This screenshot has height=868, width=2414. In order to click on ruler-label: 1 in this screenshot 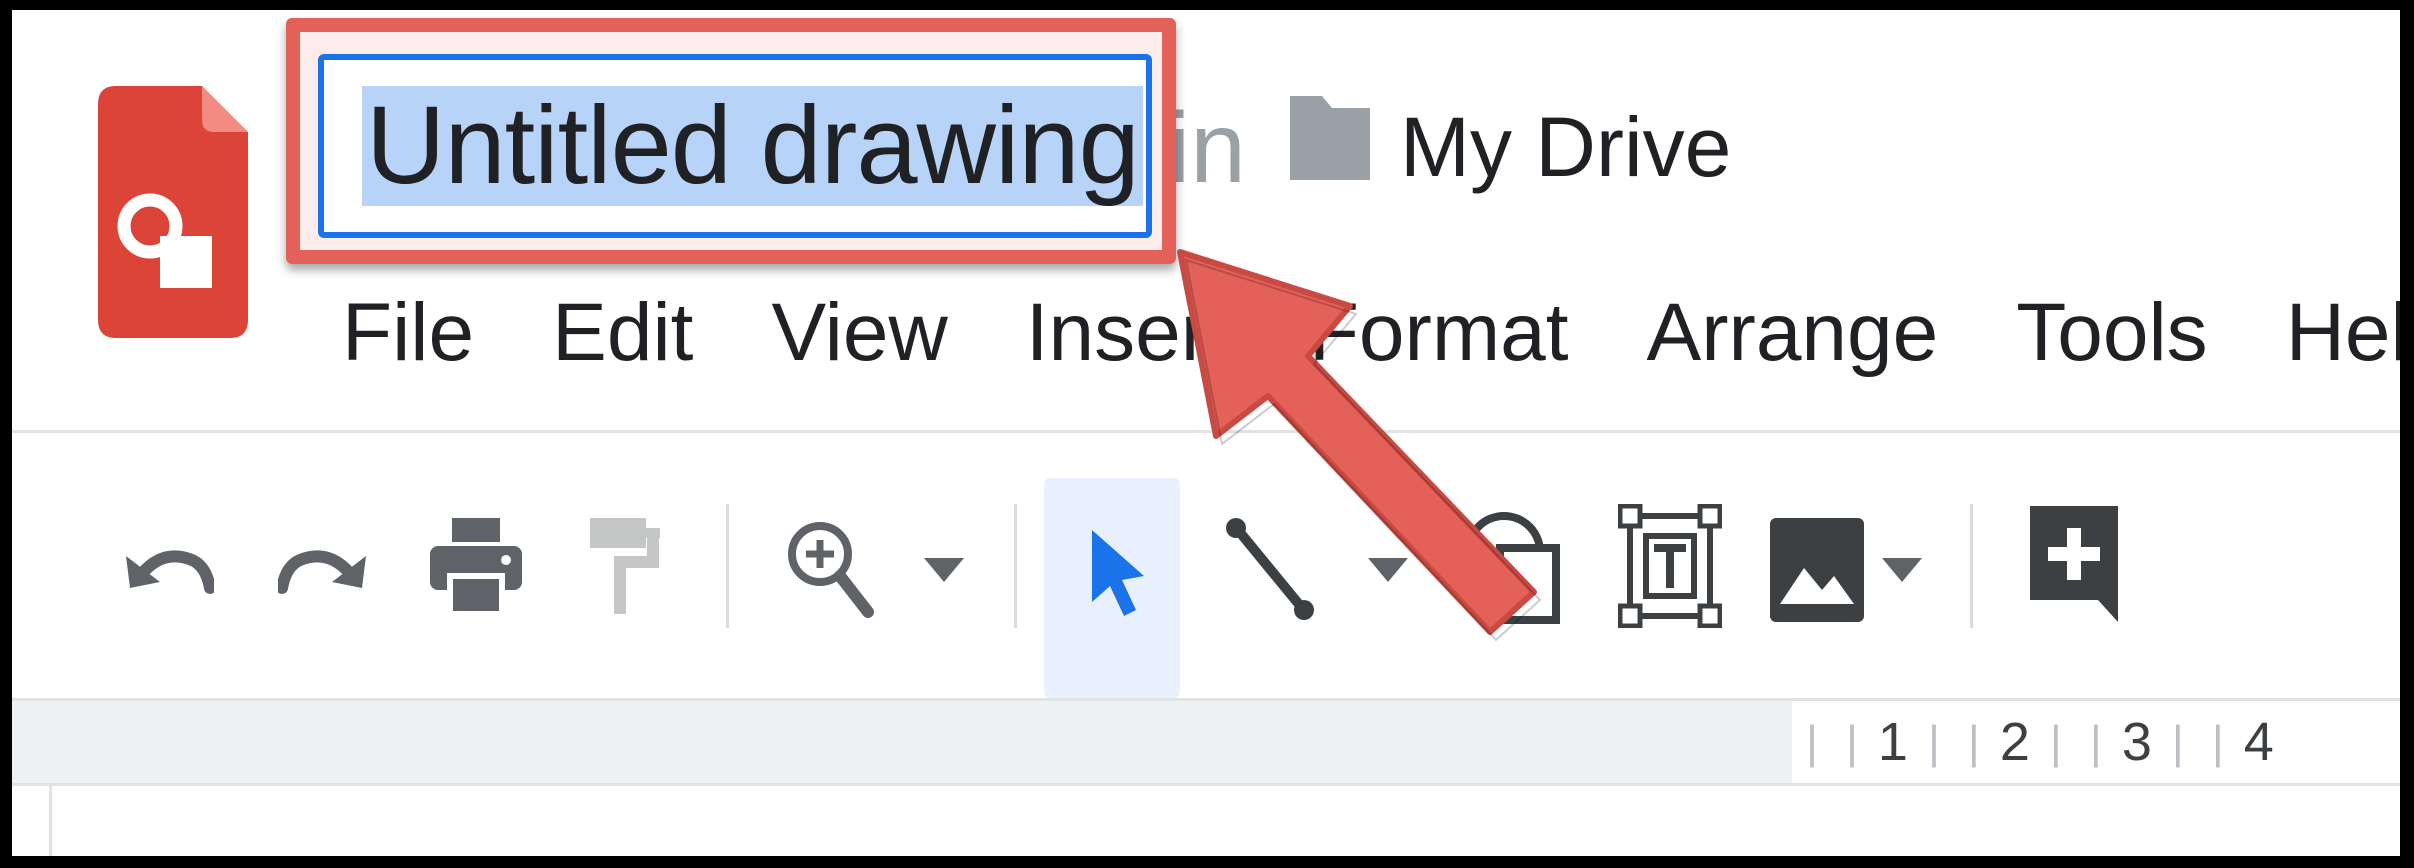, I will do `click(1892, 742)`.